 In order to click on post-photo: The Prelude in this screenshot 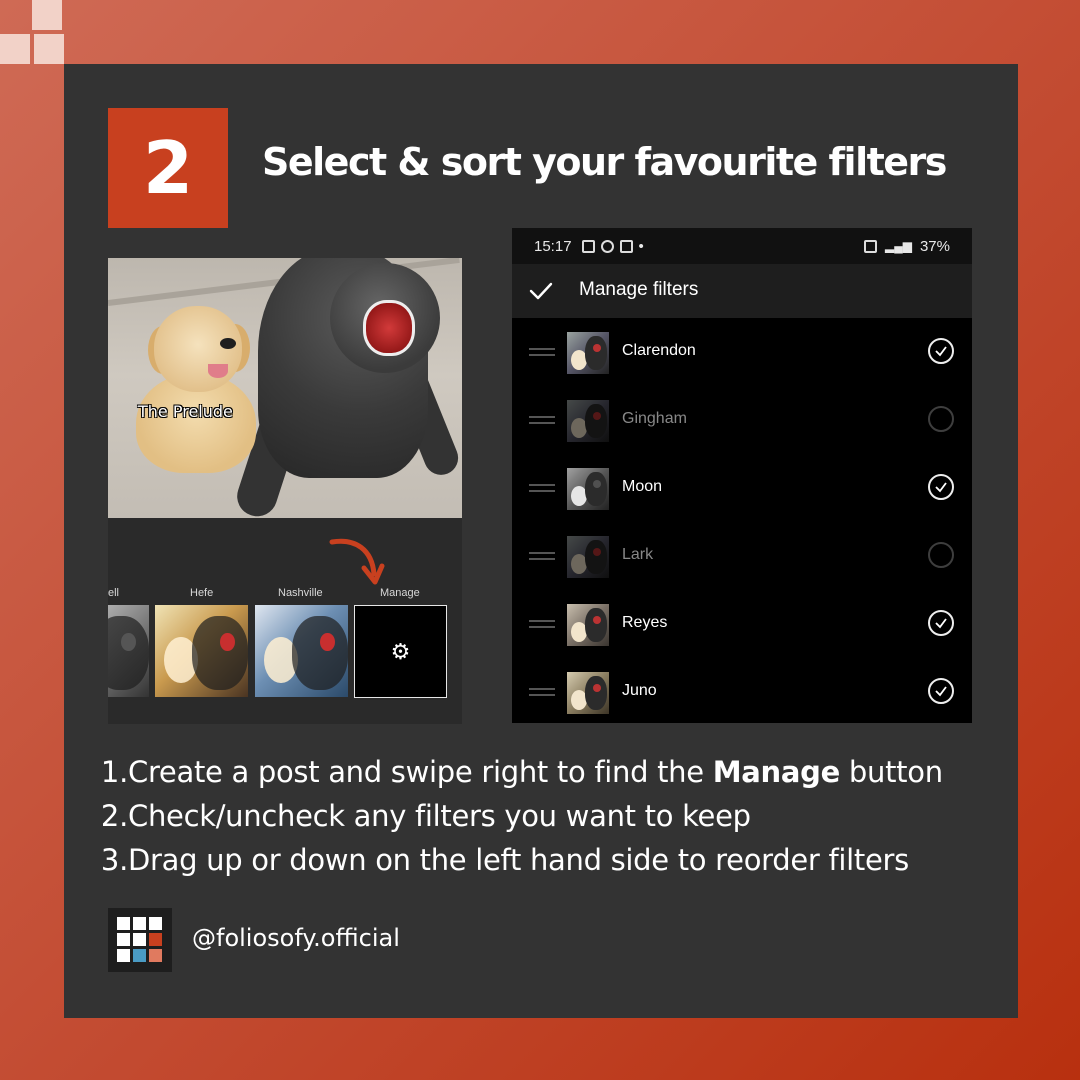, I will do `click(285, 388)`.